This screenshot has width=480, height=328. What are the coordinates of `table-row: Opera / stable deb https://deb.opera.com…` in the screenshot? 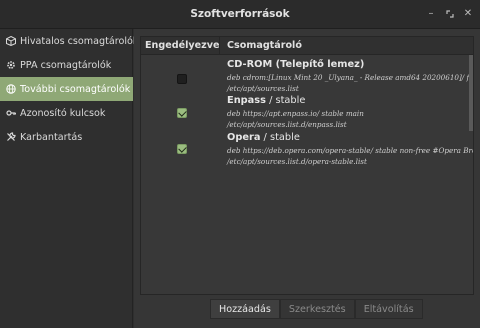 It's located at (307, 151).